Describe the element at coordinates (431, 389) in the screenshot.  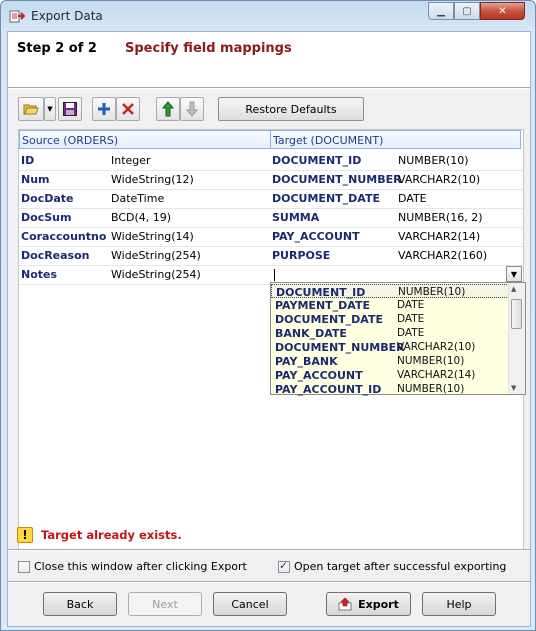
I see `dropdown-item-type: NUMBER(10)` at that location.